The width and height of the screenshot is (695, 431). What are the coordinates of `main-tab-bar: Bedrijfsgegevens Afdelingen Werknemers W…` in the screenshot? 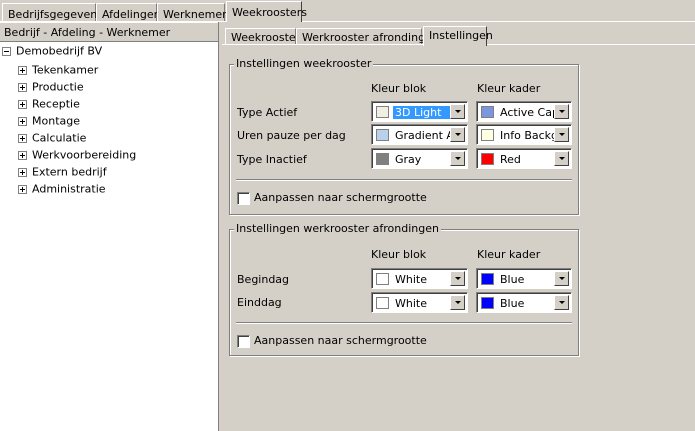 It's located at (347, 11).